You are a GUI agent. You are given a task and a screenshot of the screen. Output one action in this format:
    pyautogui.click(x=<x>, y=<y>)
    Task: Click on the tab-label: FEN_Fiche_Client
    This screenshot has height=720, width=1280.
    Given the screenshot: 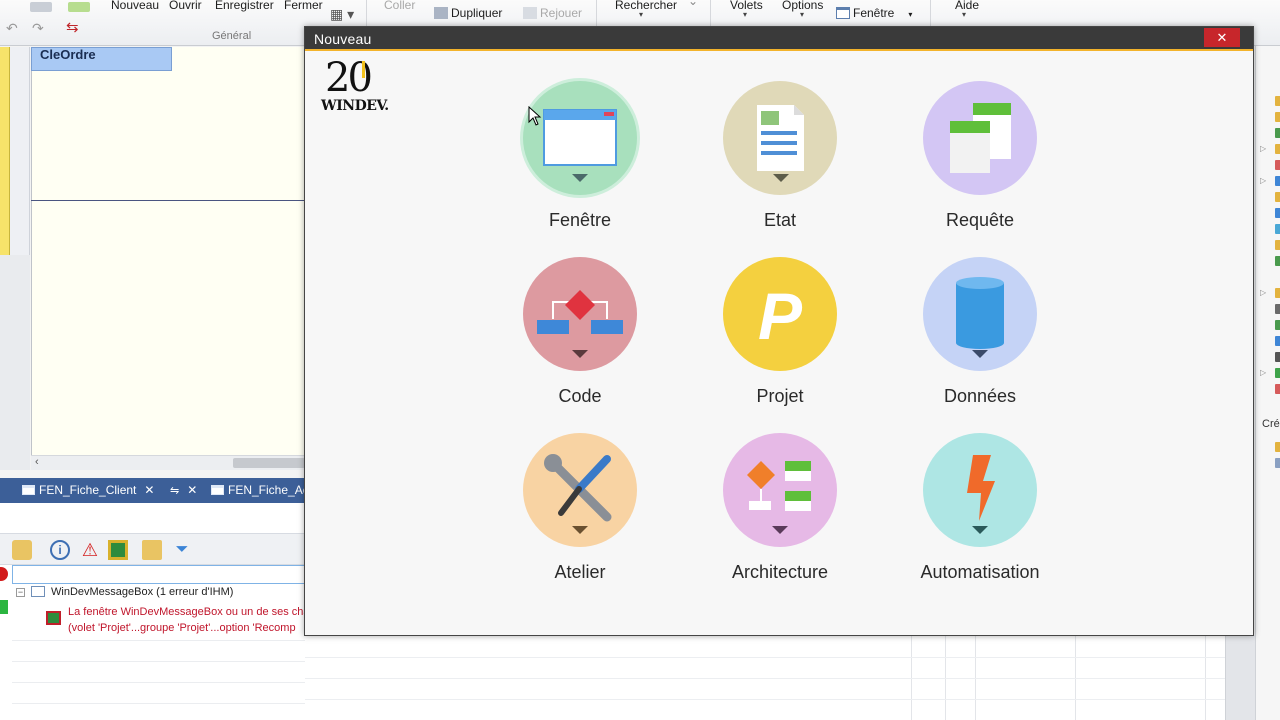 What is the action you would take?
    pyautogui.click(x=88, y=490)
    